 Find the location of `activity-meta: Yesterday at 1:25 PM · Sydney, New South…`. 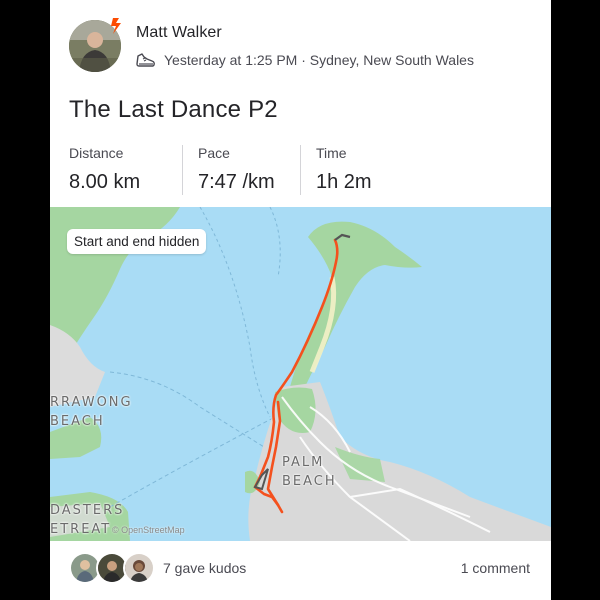

activity-meta: Yesterday at 1:25 PM · Sydney, New South… is located at coordinates (305, 60).